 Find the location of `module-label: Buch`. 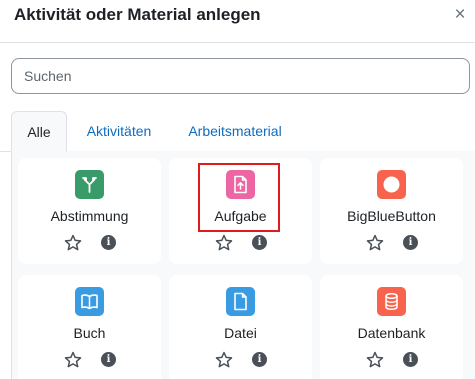

module-label: Buch is located at coordinates (89, 333).